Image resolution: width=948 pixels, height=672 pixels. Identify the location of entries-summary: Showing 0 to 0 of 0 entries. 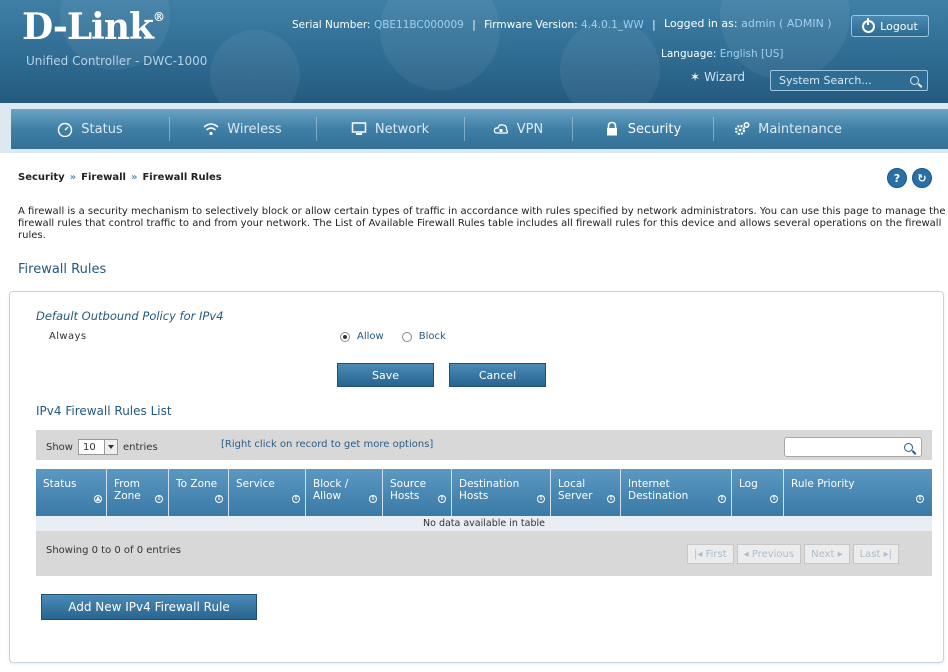
(113, 550).